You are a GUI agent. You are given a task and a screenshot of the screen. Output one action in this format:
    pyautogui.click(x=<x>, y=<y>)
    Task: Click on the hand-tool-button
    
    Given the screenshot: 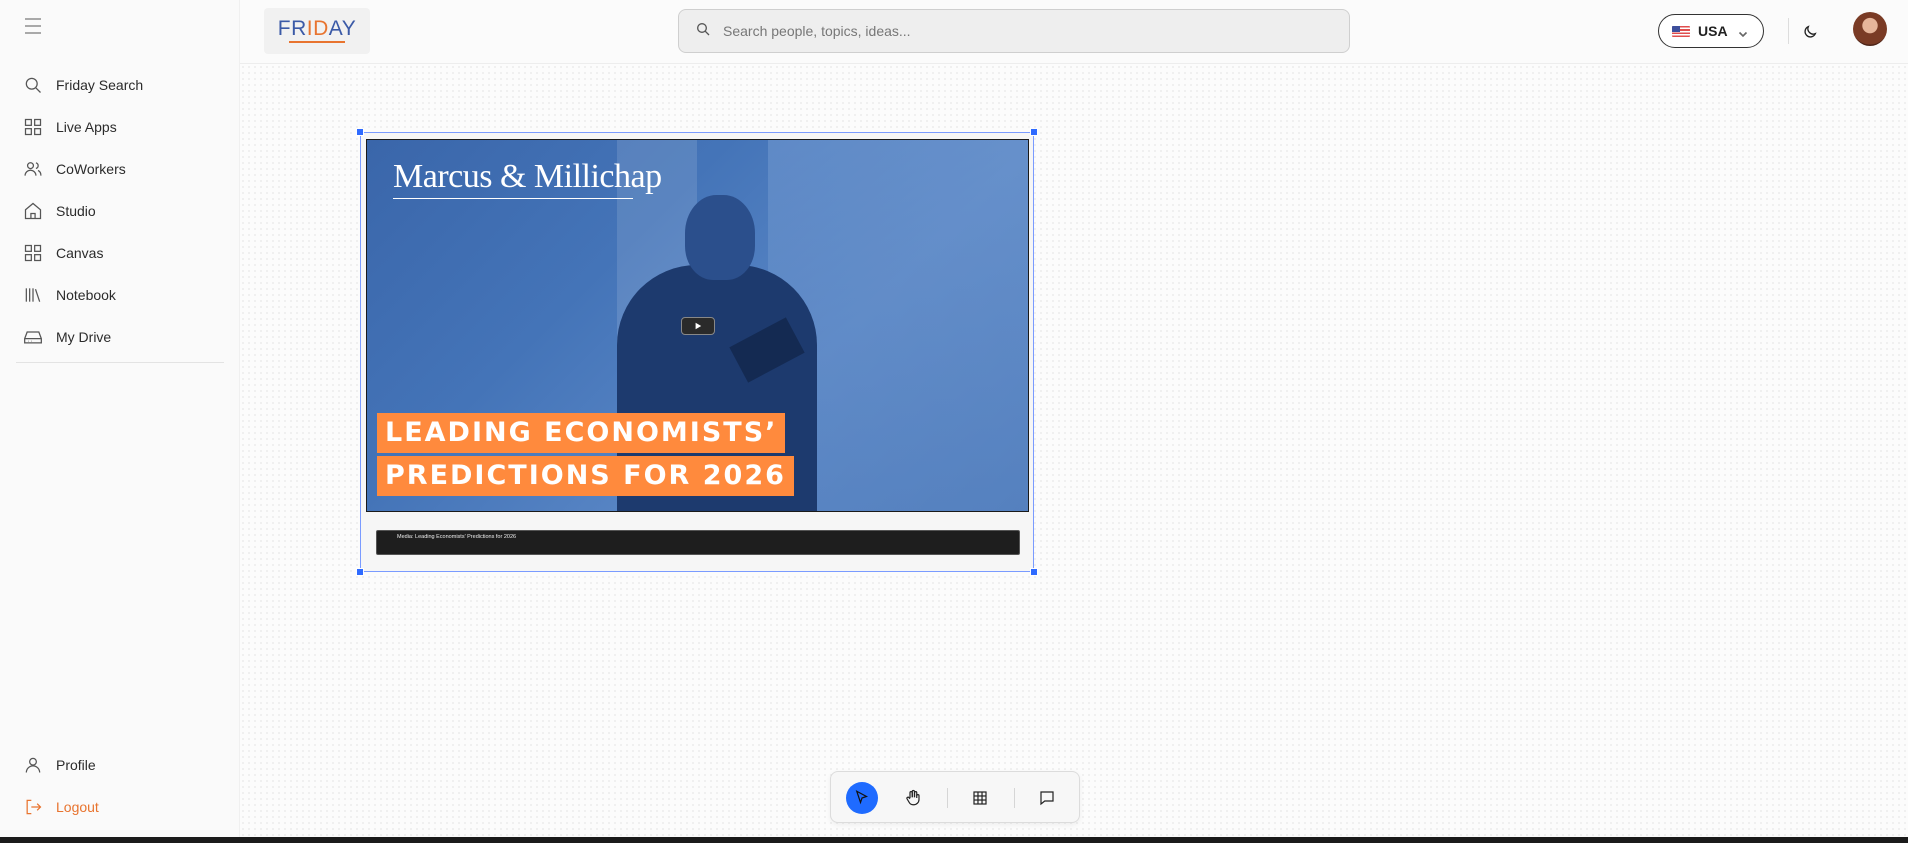 What is the action you would take?
    pyautogui.click(x=913, y=798)
    